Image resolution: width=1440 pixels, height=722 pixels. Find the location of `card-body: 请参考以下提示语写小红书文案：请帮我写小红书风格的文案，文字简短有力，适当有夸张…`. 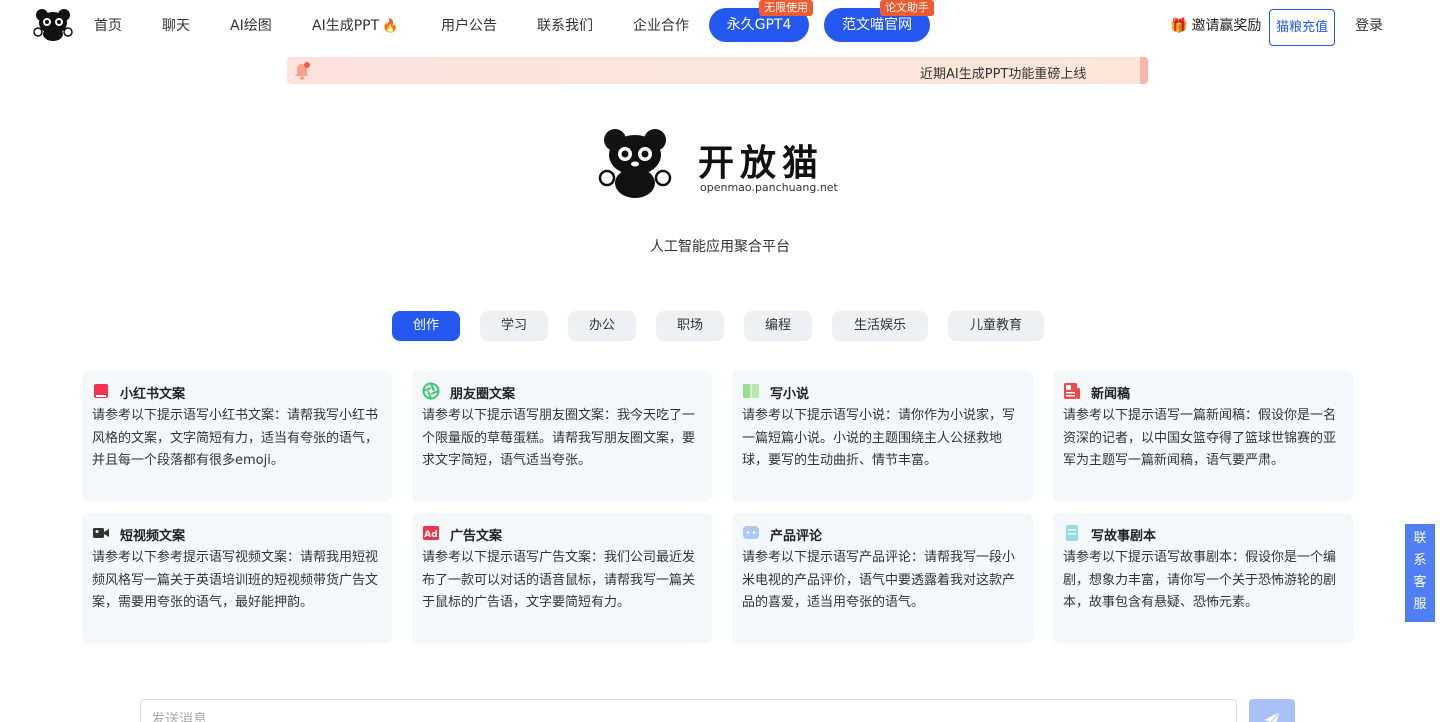

card-body: 请参考以下提示语写小红书文案：请帮我写小红书风格的文案，文字简短有力，适当有夸张… is located at coordinates (235, 438).